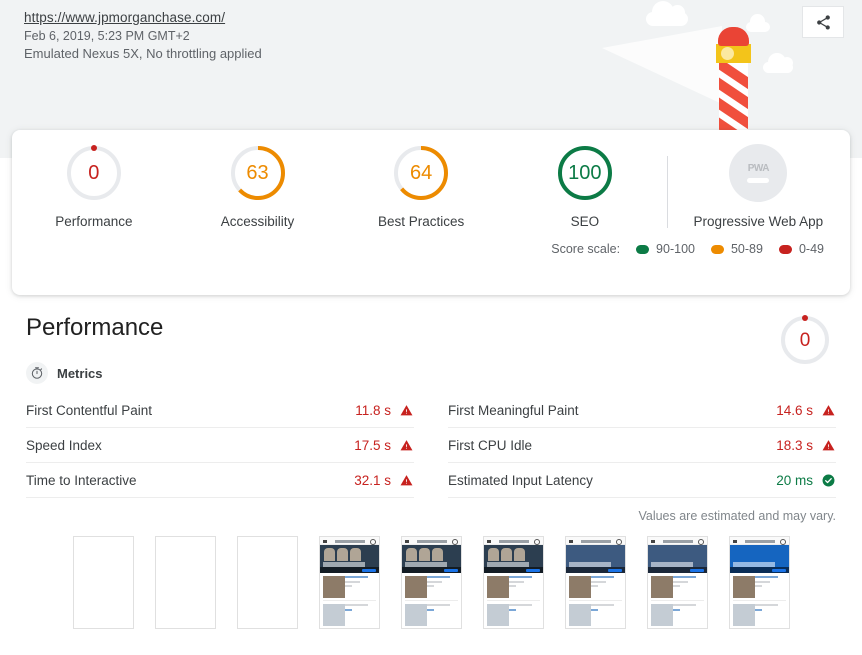 The height and width of the screenshot is (655, 862). What do you see at coordinates (107, 36) in the screenshot?
I see `report-timestamp: Feb 6, 2019, 5:23 PM GMT+2` at bounding box center [107, 36].